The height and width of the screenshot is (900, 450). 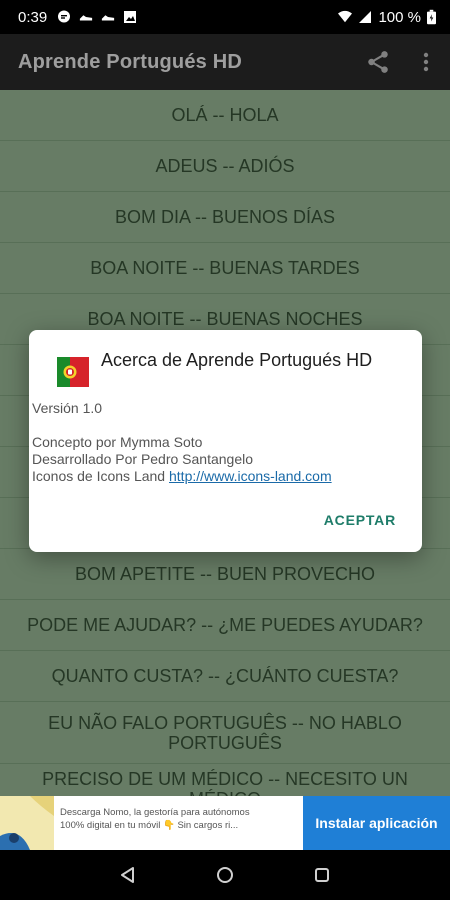 What do you see at coordinates (97, 17) in the screenshot?
I see `notification-icons` at bounding box center [97, 17].